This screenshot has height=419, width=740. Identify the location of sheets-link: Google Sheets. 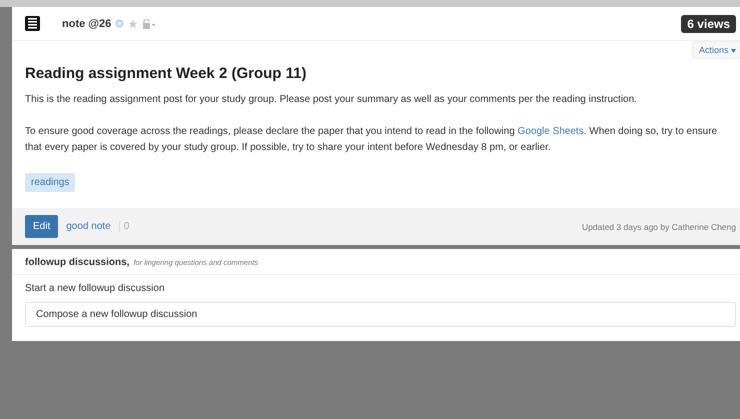
(551, 131).